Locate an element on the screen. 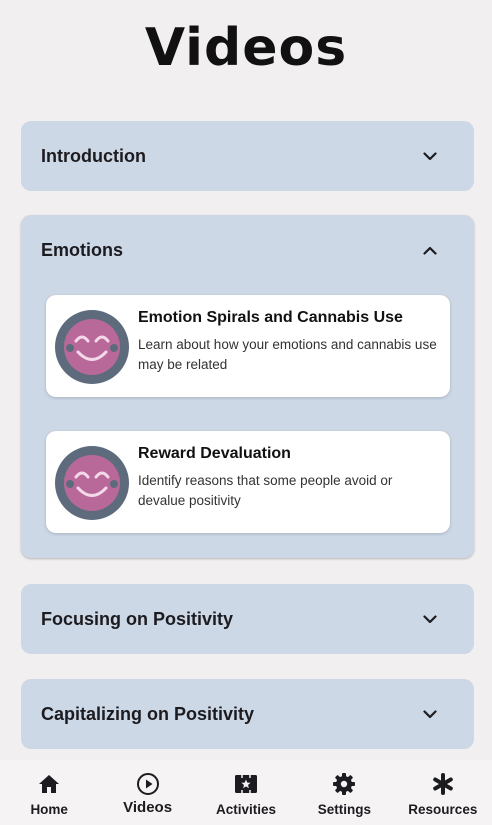 The image size is (492, 825). gear-icon is located at coordinates (344, 784).